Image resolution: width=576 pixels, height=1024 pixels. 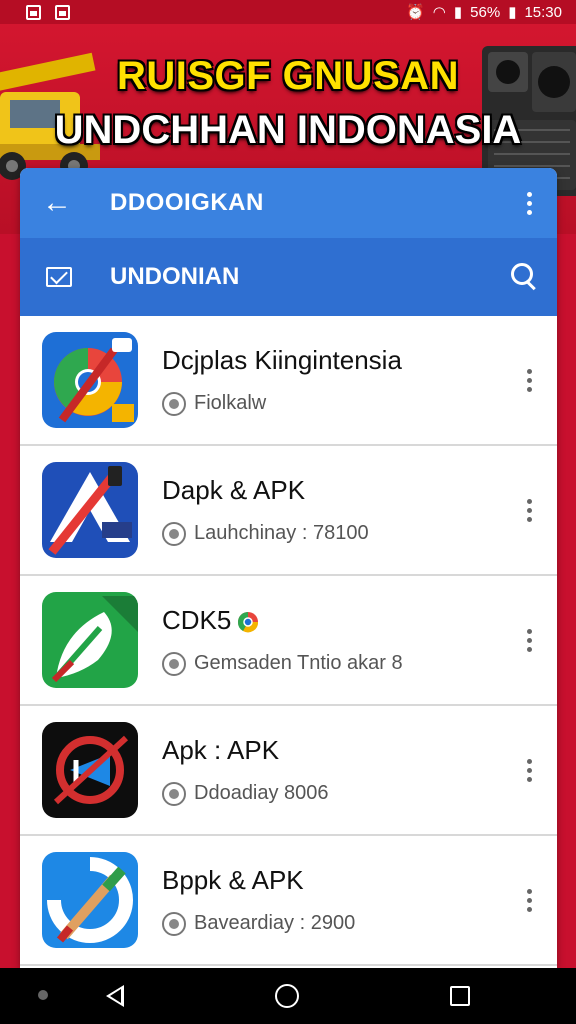 What do you see at coordinates (230, 403) in the screenshot?
I see `app-meta: Fiolkalw` at bounding box center [230, 403].